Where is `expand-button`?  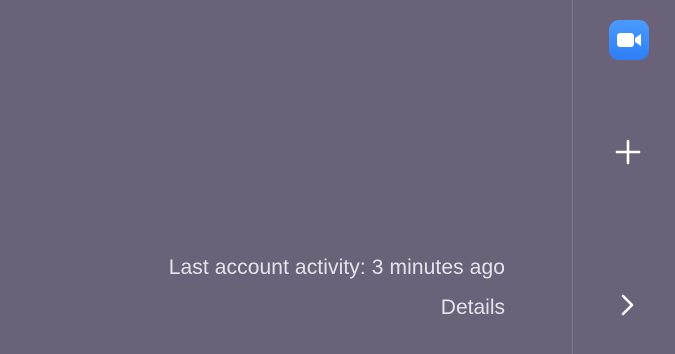 expand-button is located at coordinates (628, 305).